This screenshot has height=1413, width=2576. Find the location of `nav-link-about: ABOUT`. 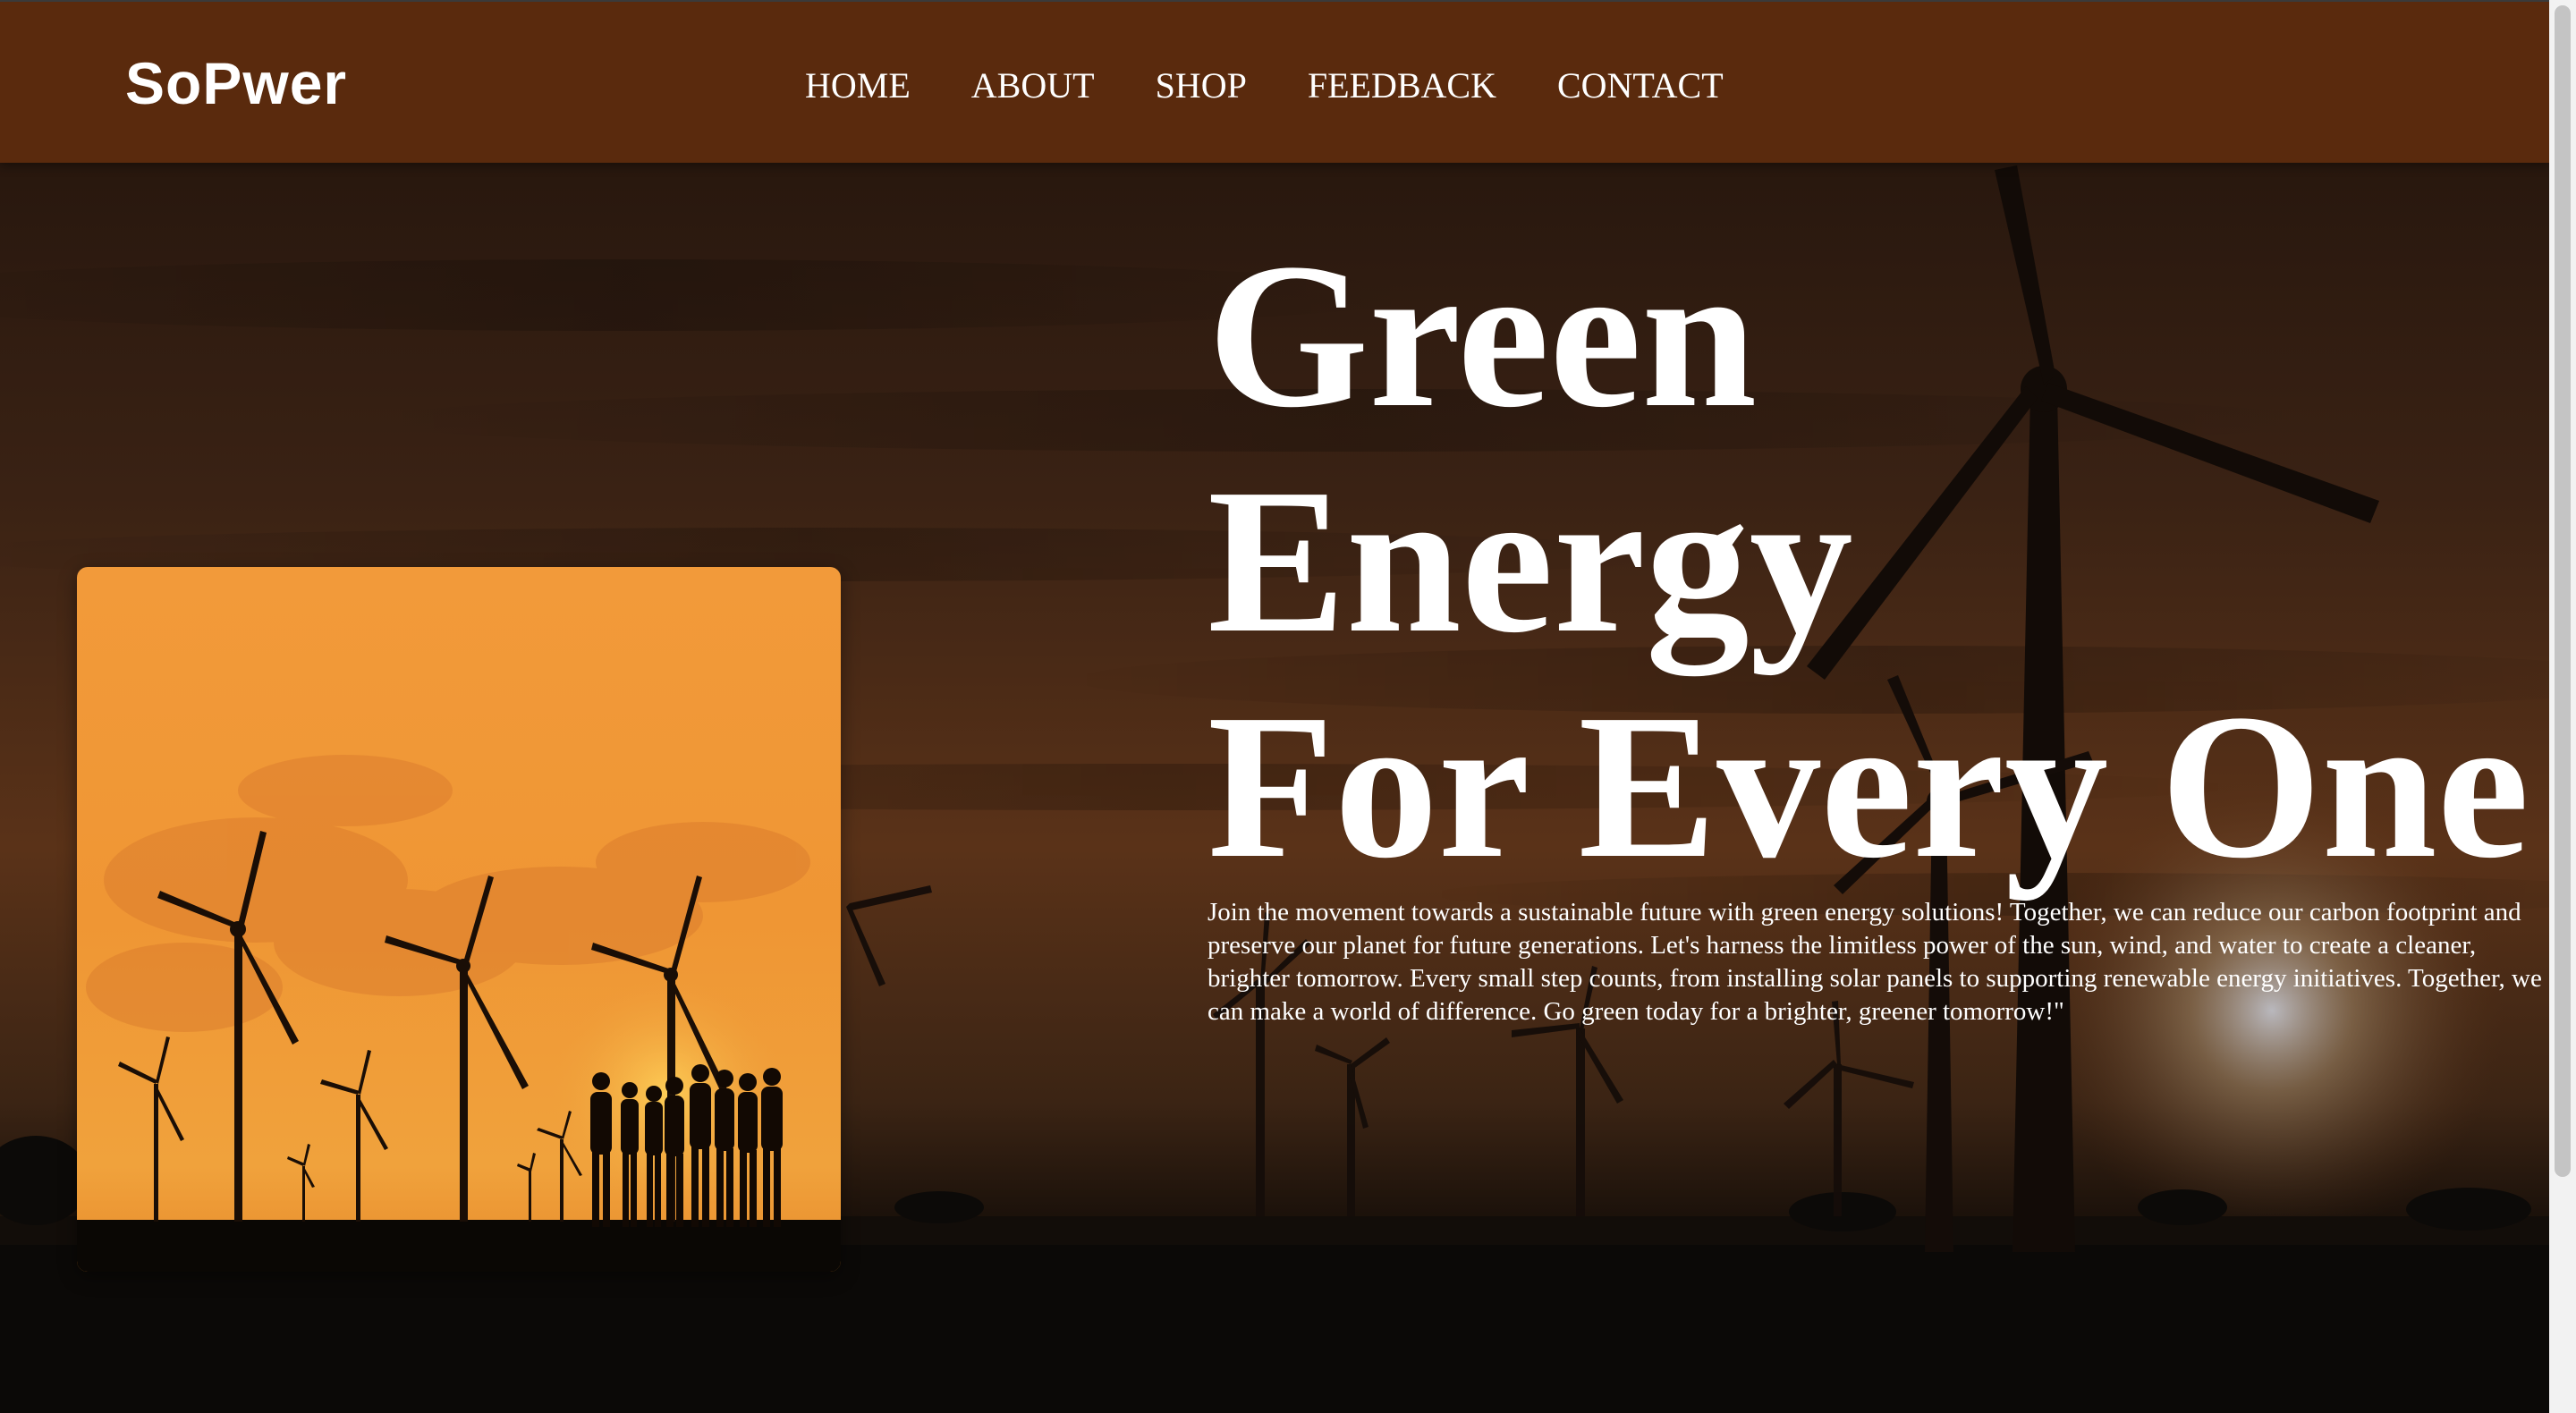

nav-link-about: ABOUT is located at coordinates (1033, 85).